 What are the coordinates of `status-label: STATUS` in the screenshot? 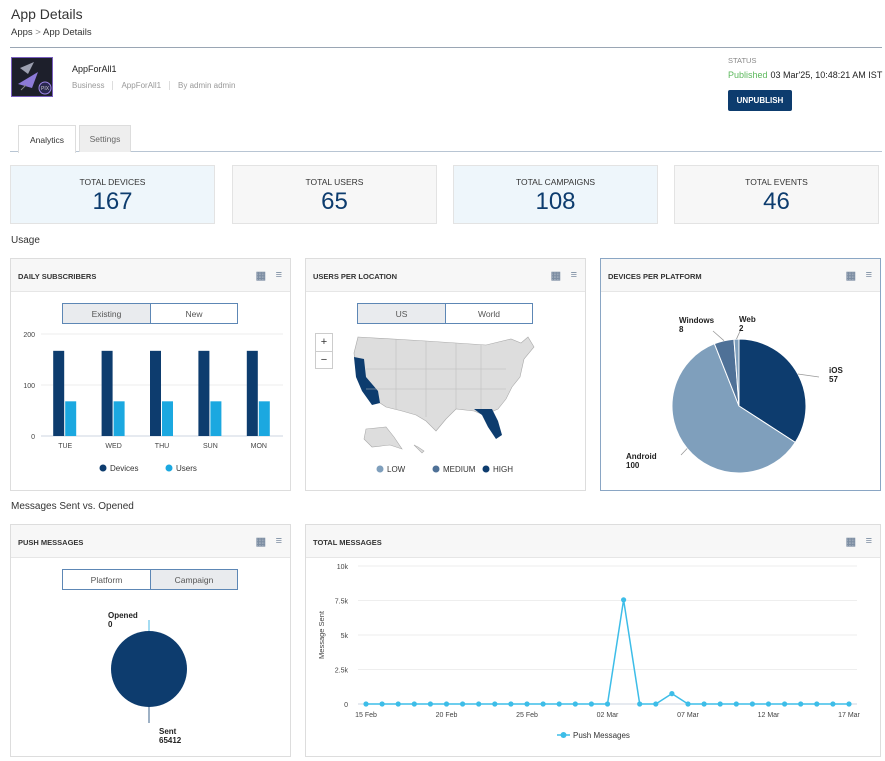 It's located at (742, 60).